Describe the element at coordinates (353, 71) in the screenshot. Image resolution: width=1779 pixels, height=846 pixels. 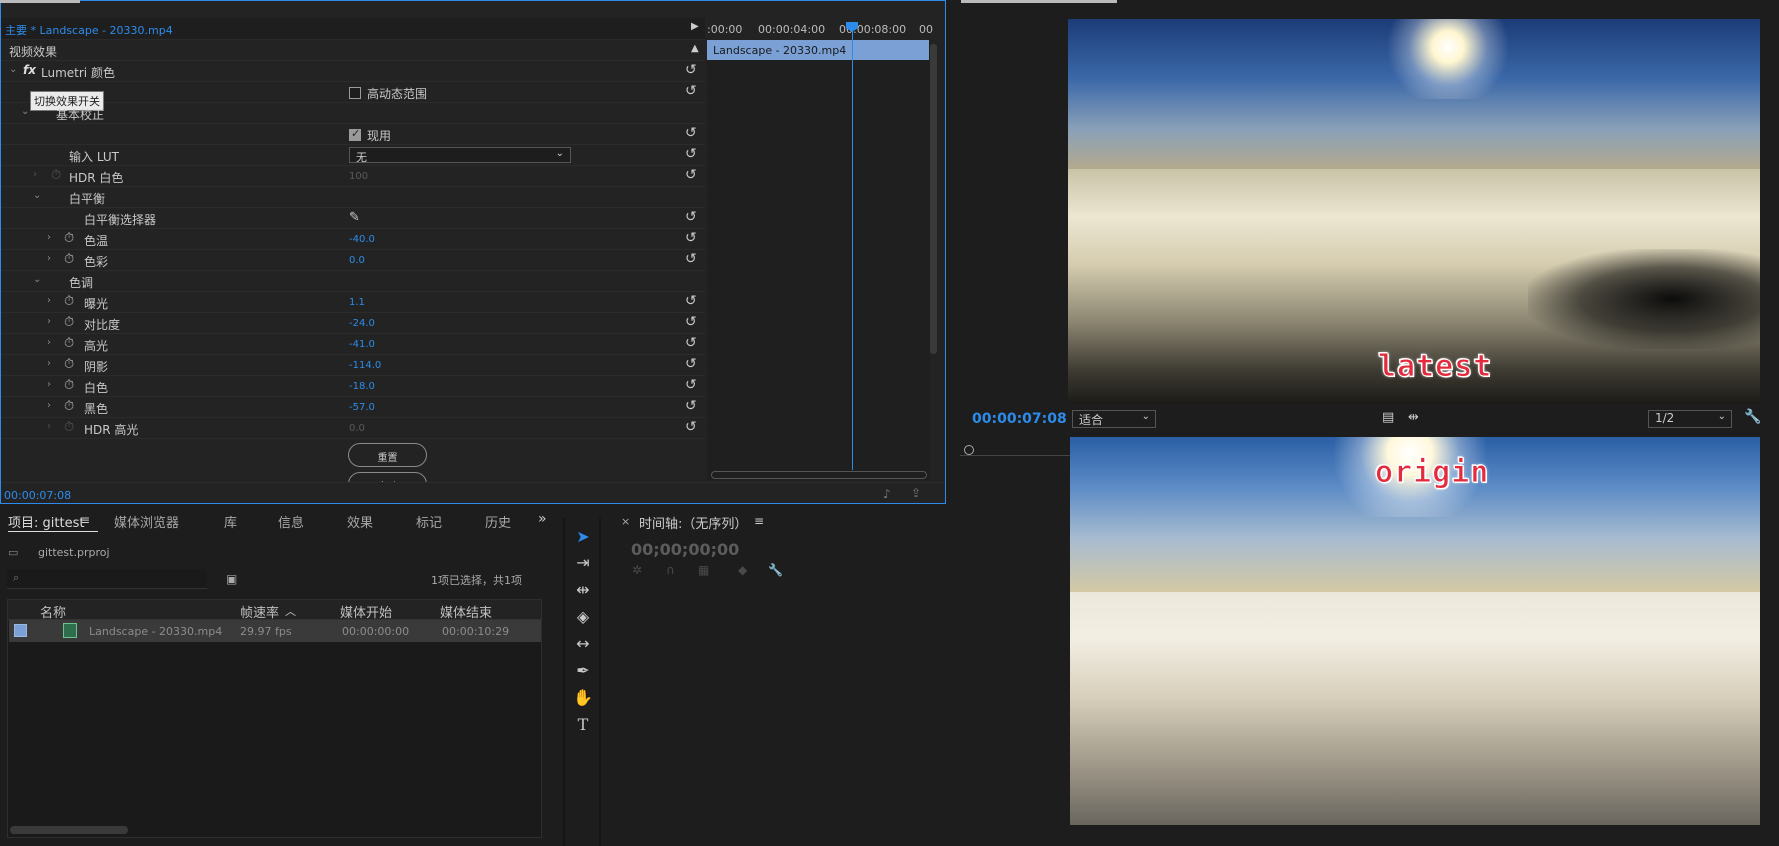
I see `lumetri-effect-row: ⌄ fx Lumetri 颜色 ↺` at that location.